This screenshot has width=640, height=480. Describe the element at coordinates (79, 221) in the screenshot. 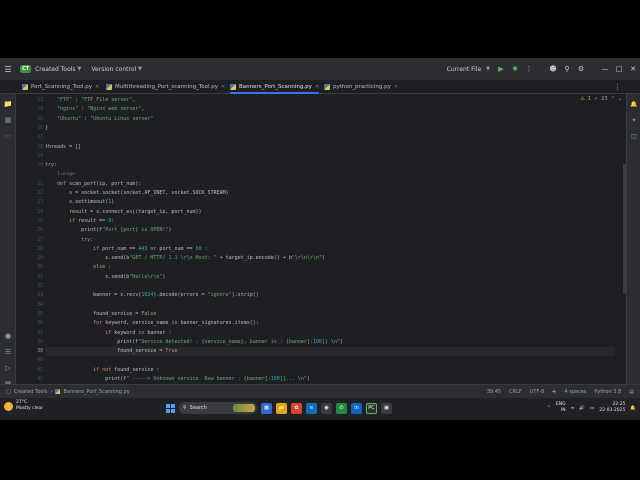

I see `code-line: if result == 0:` at that location.